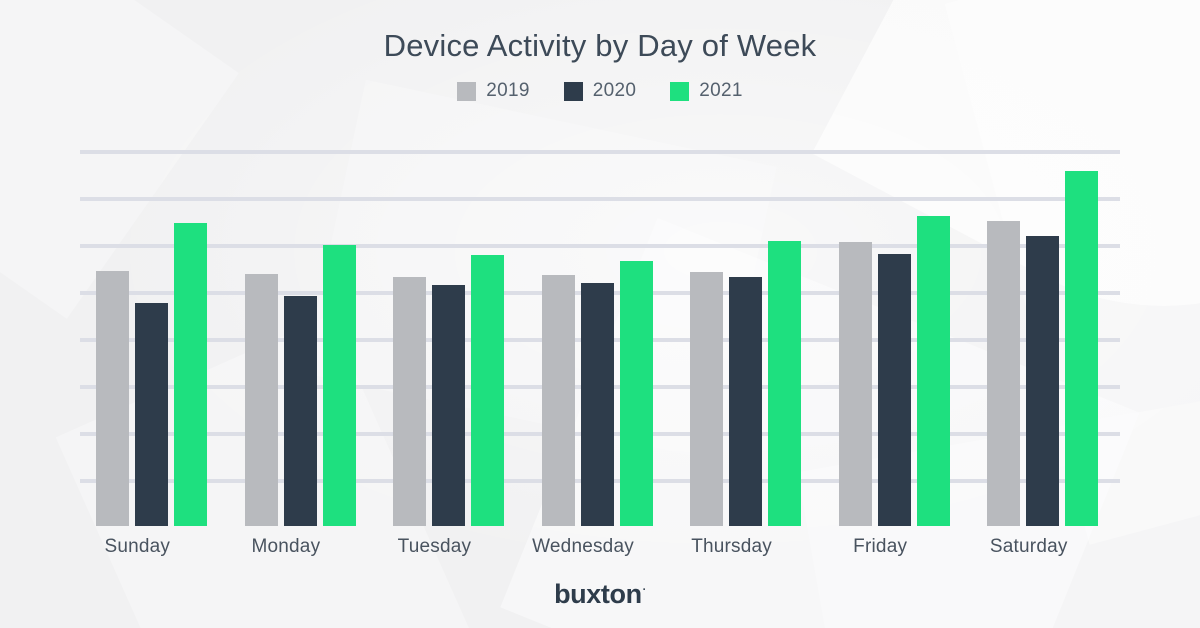  What do you see at coordinates (449, 405) in the screenshot?
I see `bar-tuesday-2020` at bounding box center [449, 405].